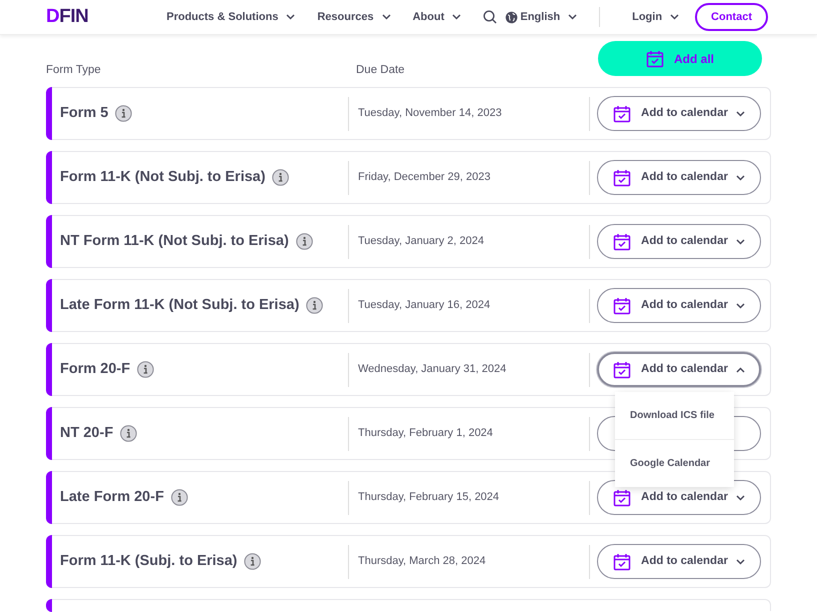 Image resolution: width=817 pixels, height=612 pixels. Describe the element at coordinates (511, 17) in the screenshot. I see `globe-icon` at that location.